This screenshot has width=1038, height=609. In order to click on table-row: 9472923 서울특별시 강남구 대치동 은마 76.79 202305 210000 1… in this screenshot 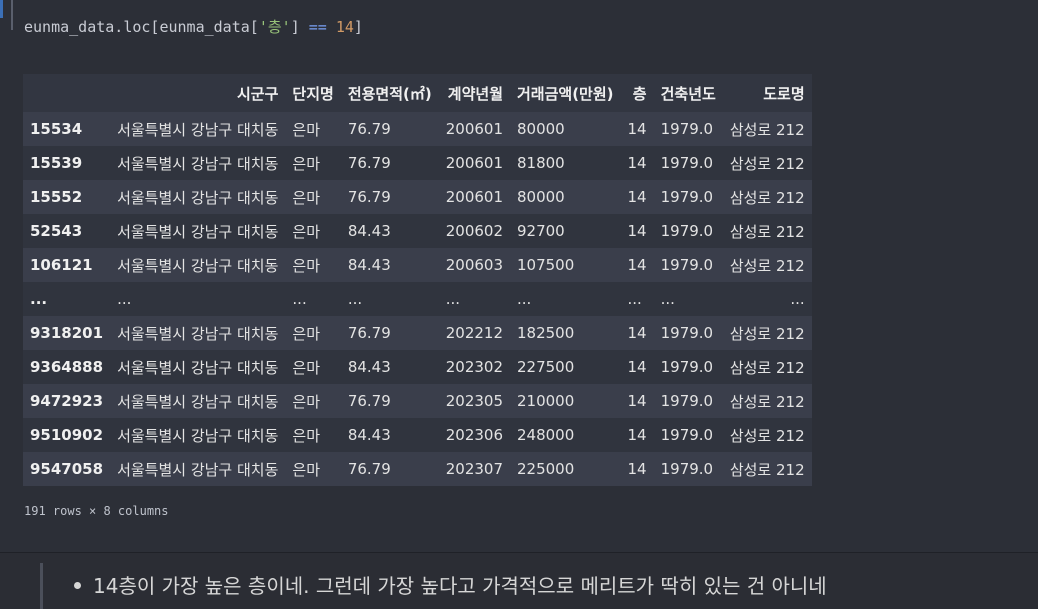, I will do `click(417, 401)`.